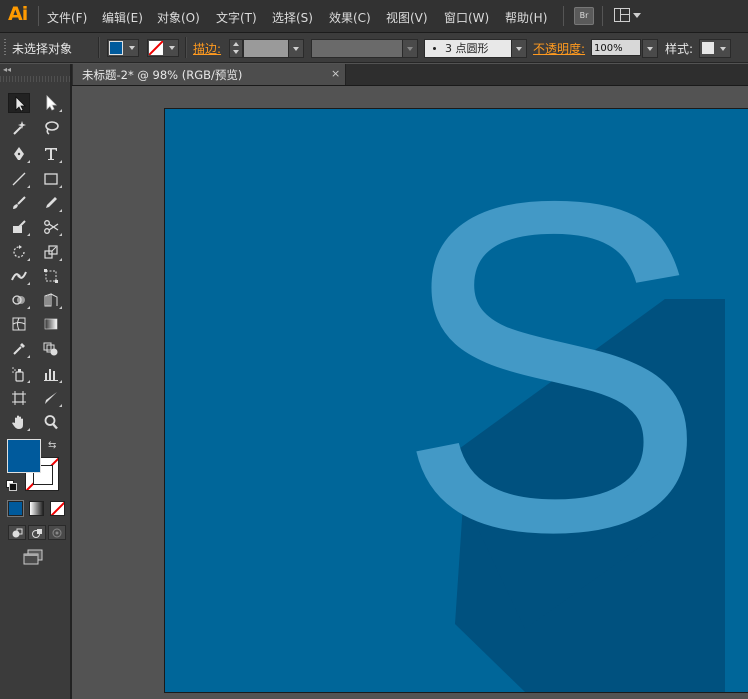 Image resolution: width=748 pixels, height=699 pixels. What do you see at coordinates (559, 48) in the screenshot?
I see `opacity-panel-link: 不透明度:` at bounding box center [559, 48].